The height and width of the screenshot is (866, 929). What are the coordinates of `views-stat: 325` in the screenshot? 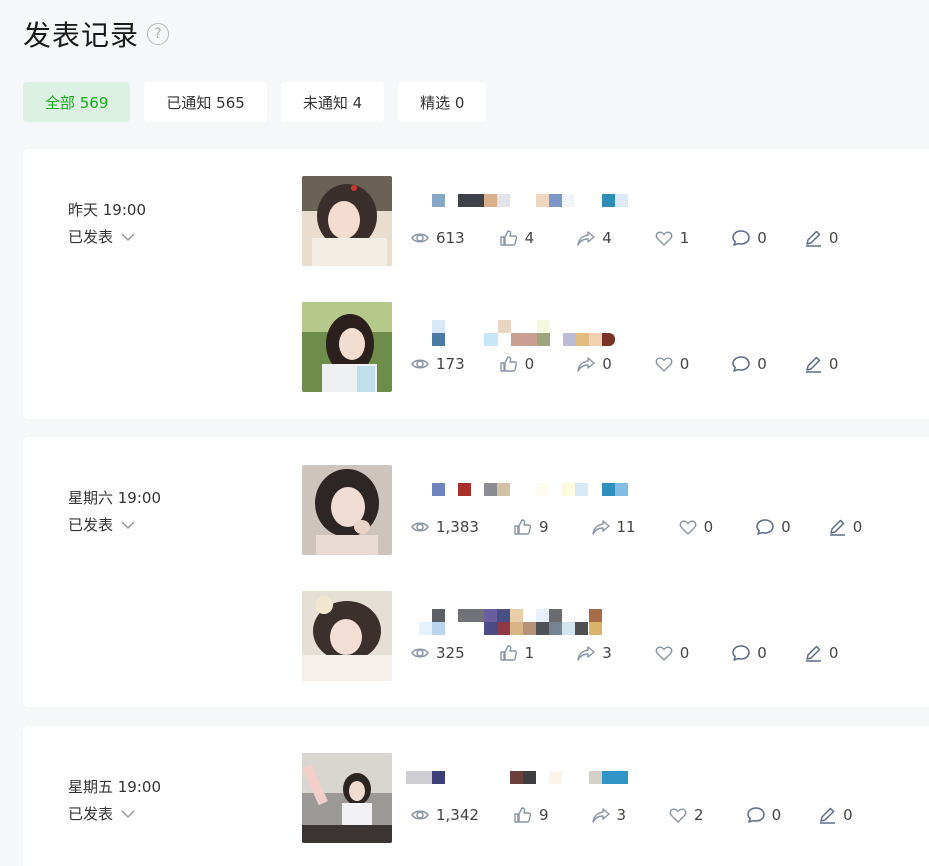 It's located at (437, 653).